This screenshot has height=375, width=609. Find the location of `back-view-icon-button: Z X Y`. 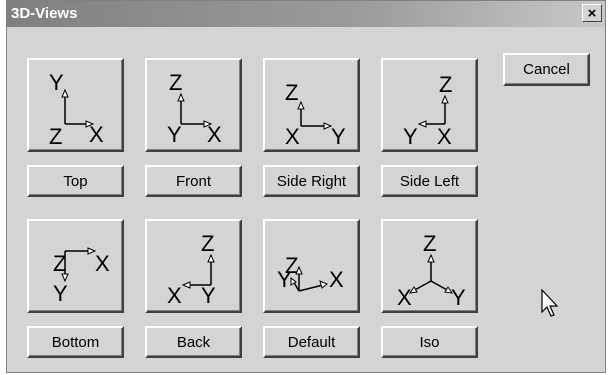

back-view-icon-button: Z X Y is located at coordinates (193, 266).